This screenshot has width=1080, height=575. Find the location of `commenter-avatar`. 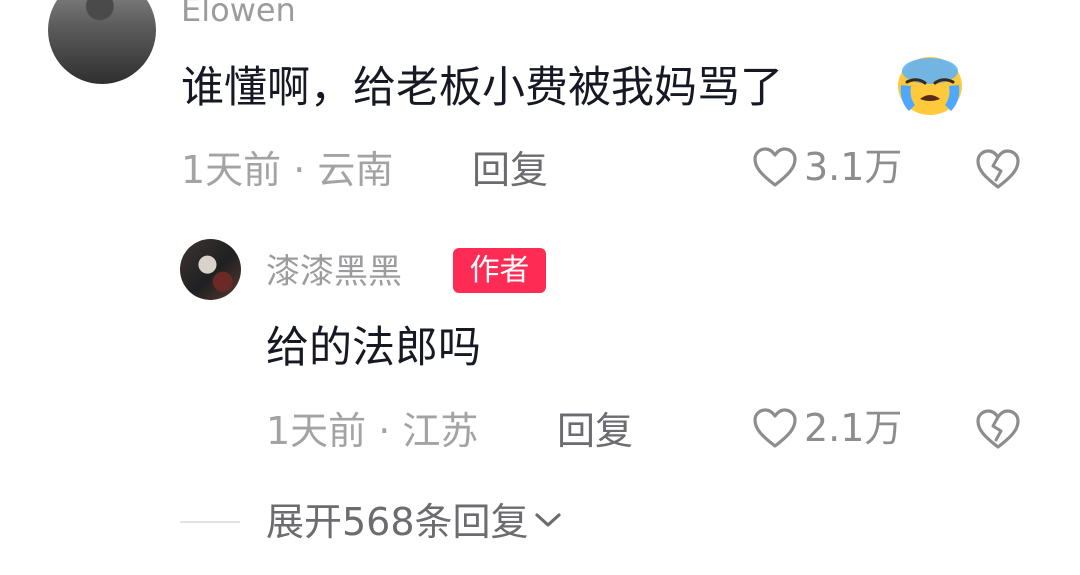

commenter-avatar is located at coordinates (102, 42).